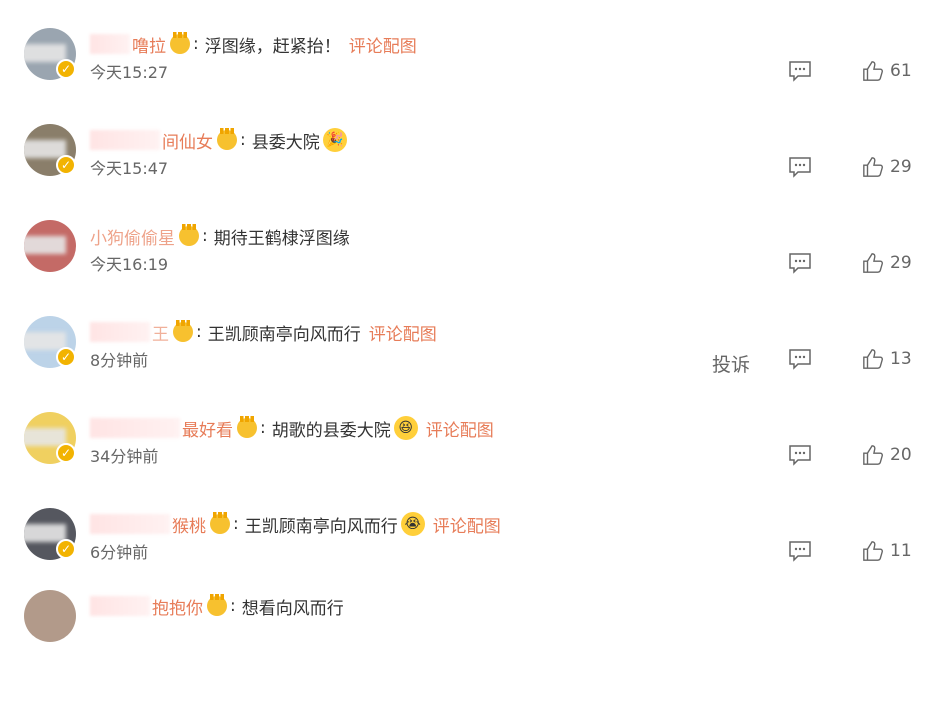 The height and width of the screenshot is (710, 952). What do you see at coordinates (149, 44) in the screenshot?
I see `user-name: 噜拉` at bounding box center [149, 44].